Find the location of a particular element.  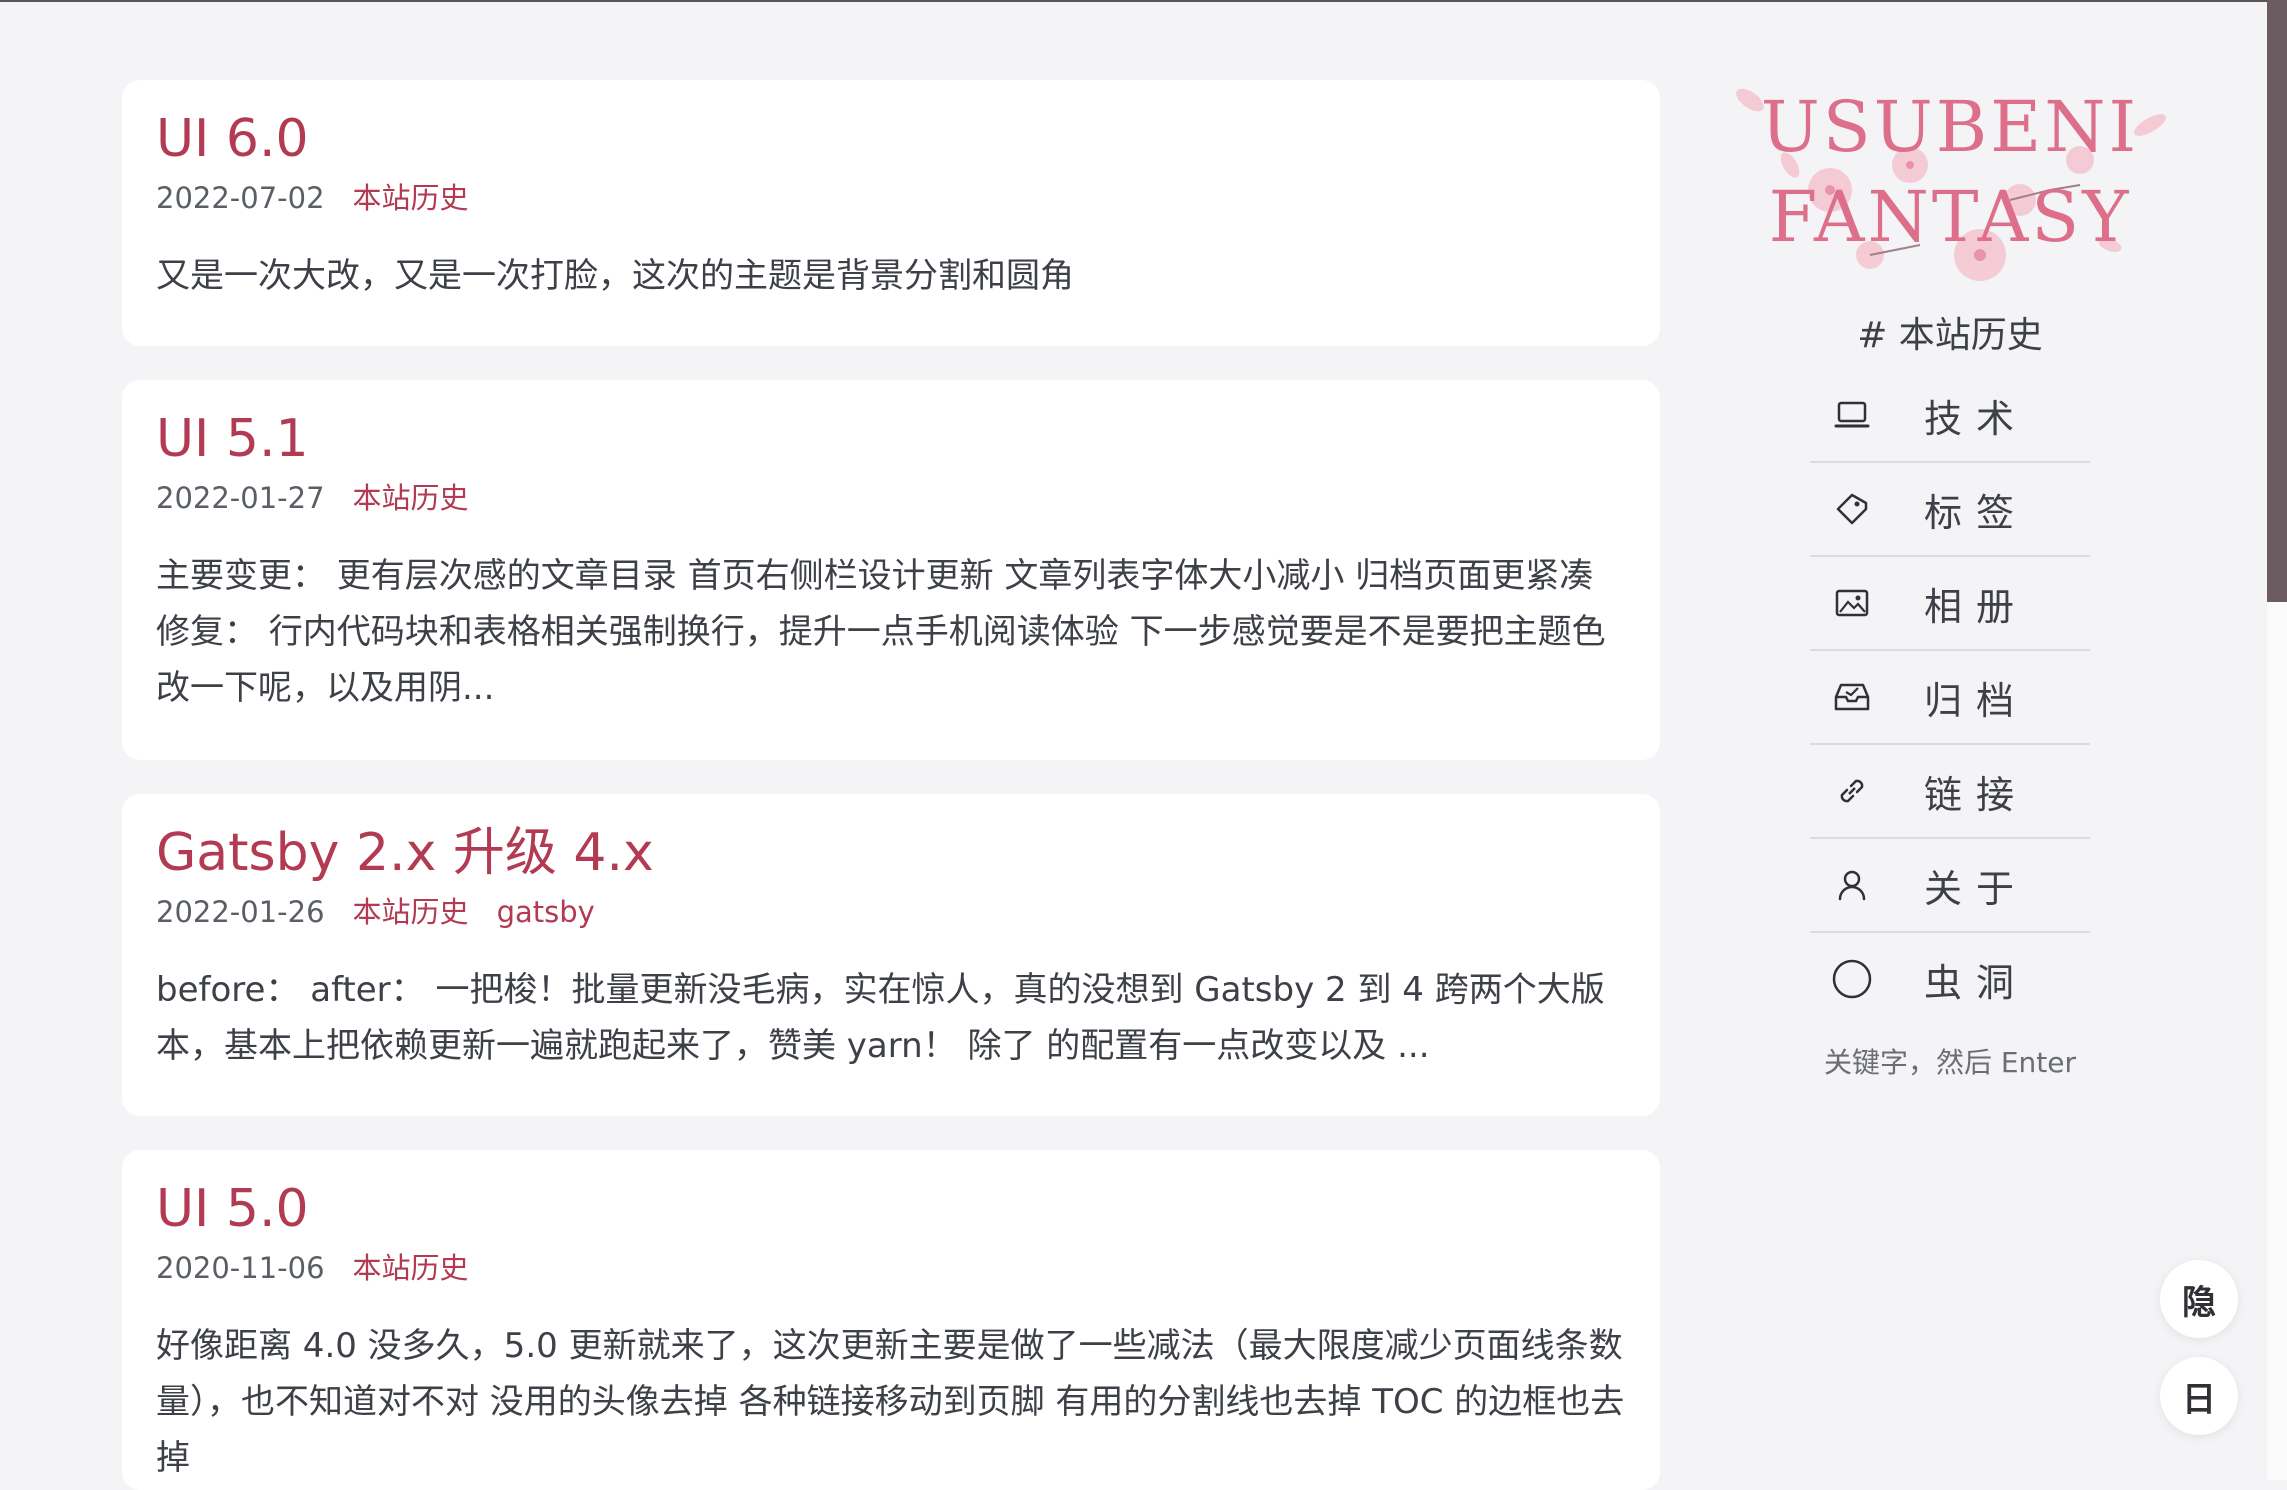

scrollbar is located at coordinates (2277, 740).